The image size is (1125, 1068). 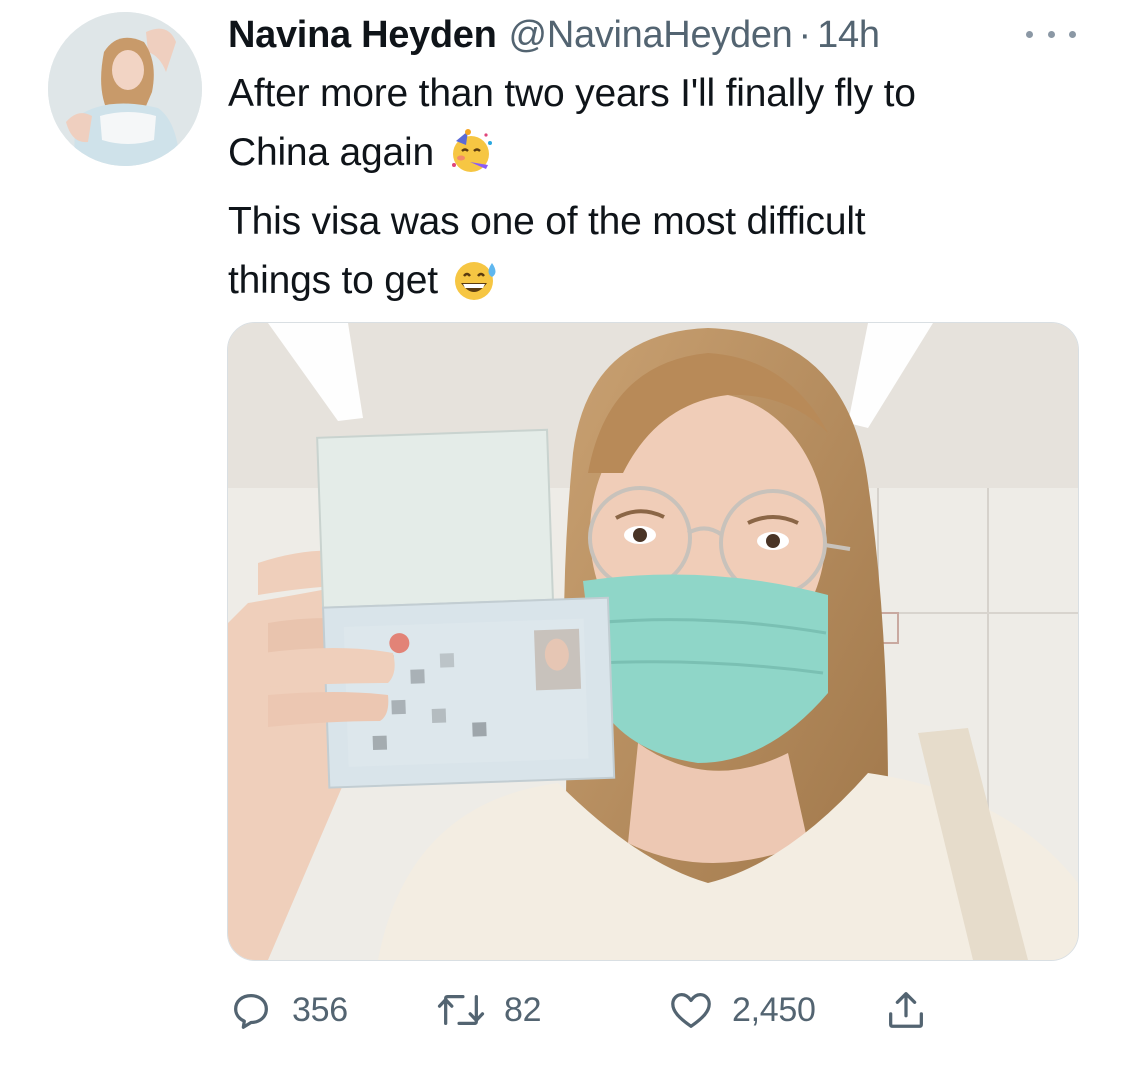 What do you see at coordinates (489, 1010) in the screenshot?
I see `retweet-button: 82` at bounding box center [489, 1010].